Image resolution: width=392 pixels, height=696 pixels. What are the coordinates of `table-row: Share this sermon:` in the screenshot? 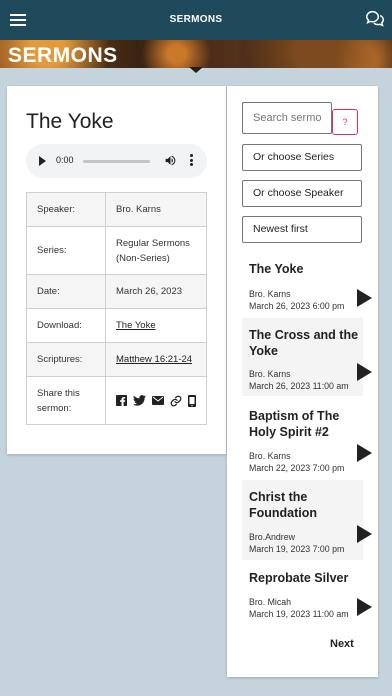 It's located at (116, 400).